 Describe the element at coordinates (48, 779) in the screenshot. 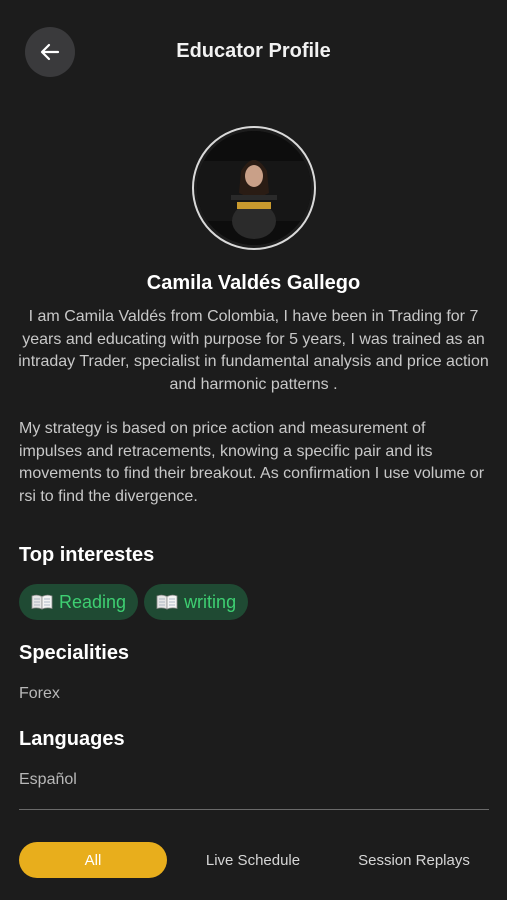

I see `languages-value: Español` at that location.